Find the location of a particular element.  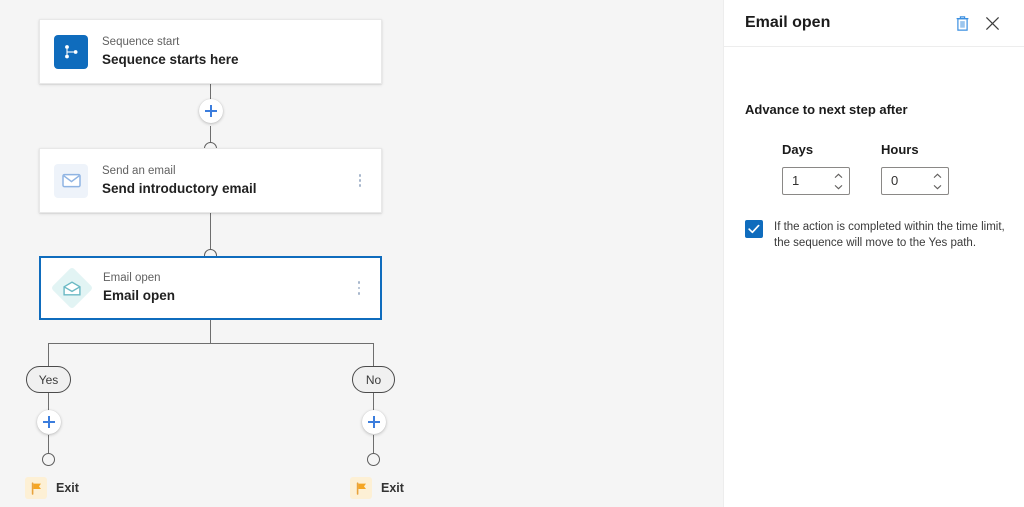

checkbox-text-line2: the sequence will move to the Yes path. is located at coordinates (875, 243).